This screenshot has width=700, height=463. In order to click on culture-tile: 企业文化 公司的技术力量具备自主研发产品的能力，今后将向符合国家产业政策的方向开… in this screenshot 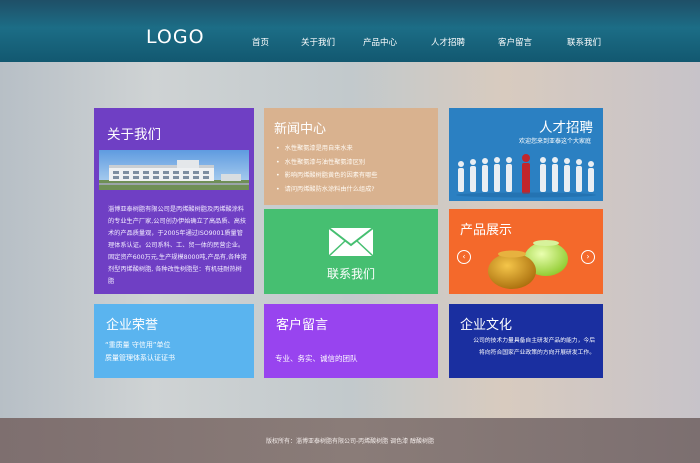, I will do `click(526, 341)`.